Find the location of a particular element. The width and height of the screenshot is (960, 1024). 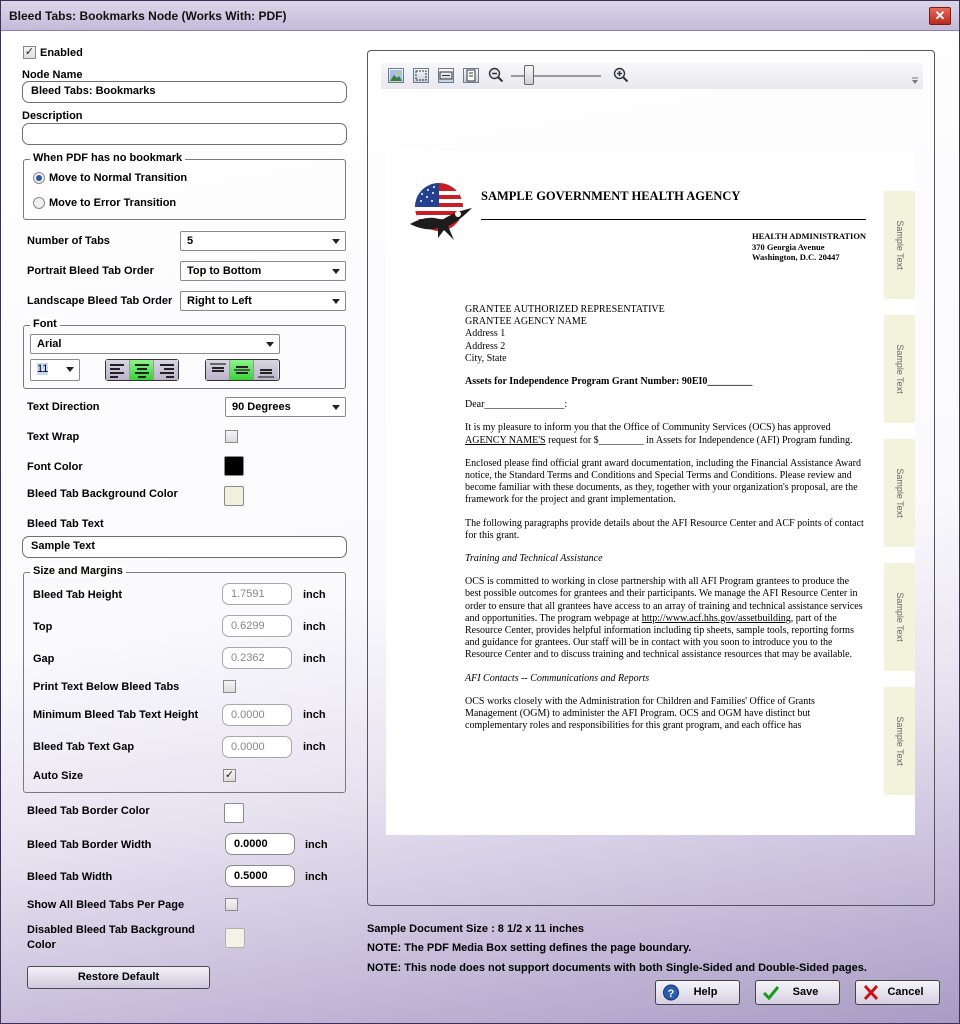

fit-page-icon is located at coordinates (421, 75).